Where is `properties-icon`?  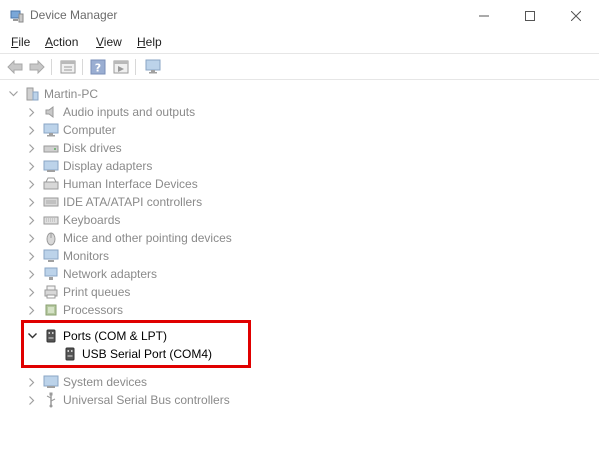 properties-icon is located at coordinates (68, 67).